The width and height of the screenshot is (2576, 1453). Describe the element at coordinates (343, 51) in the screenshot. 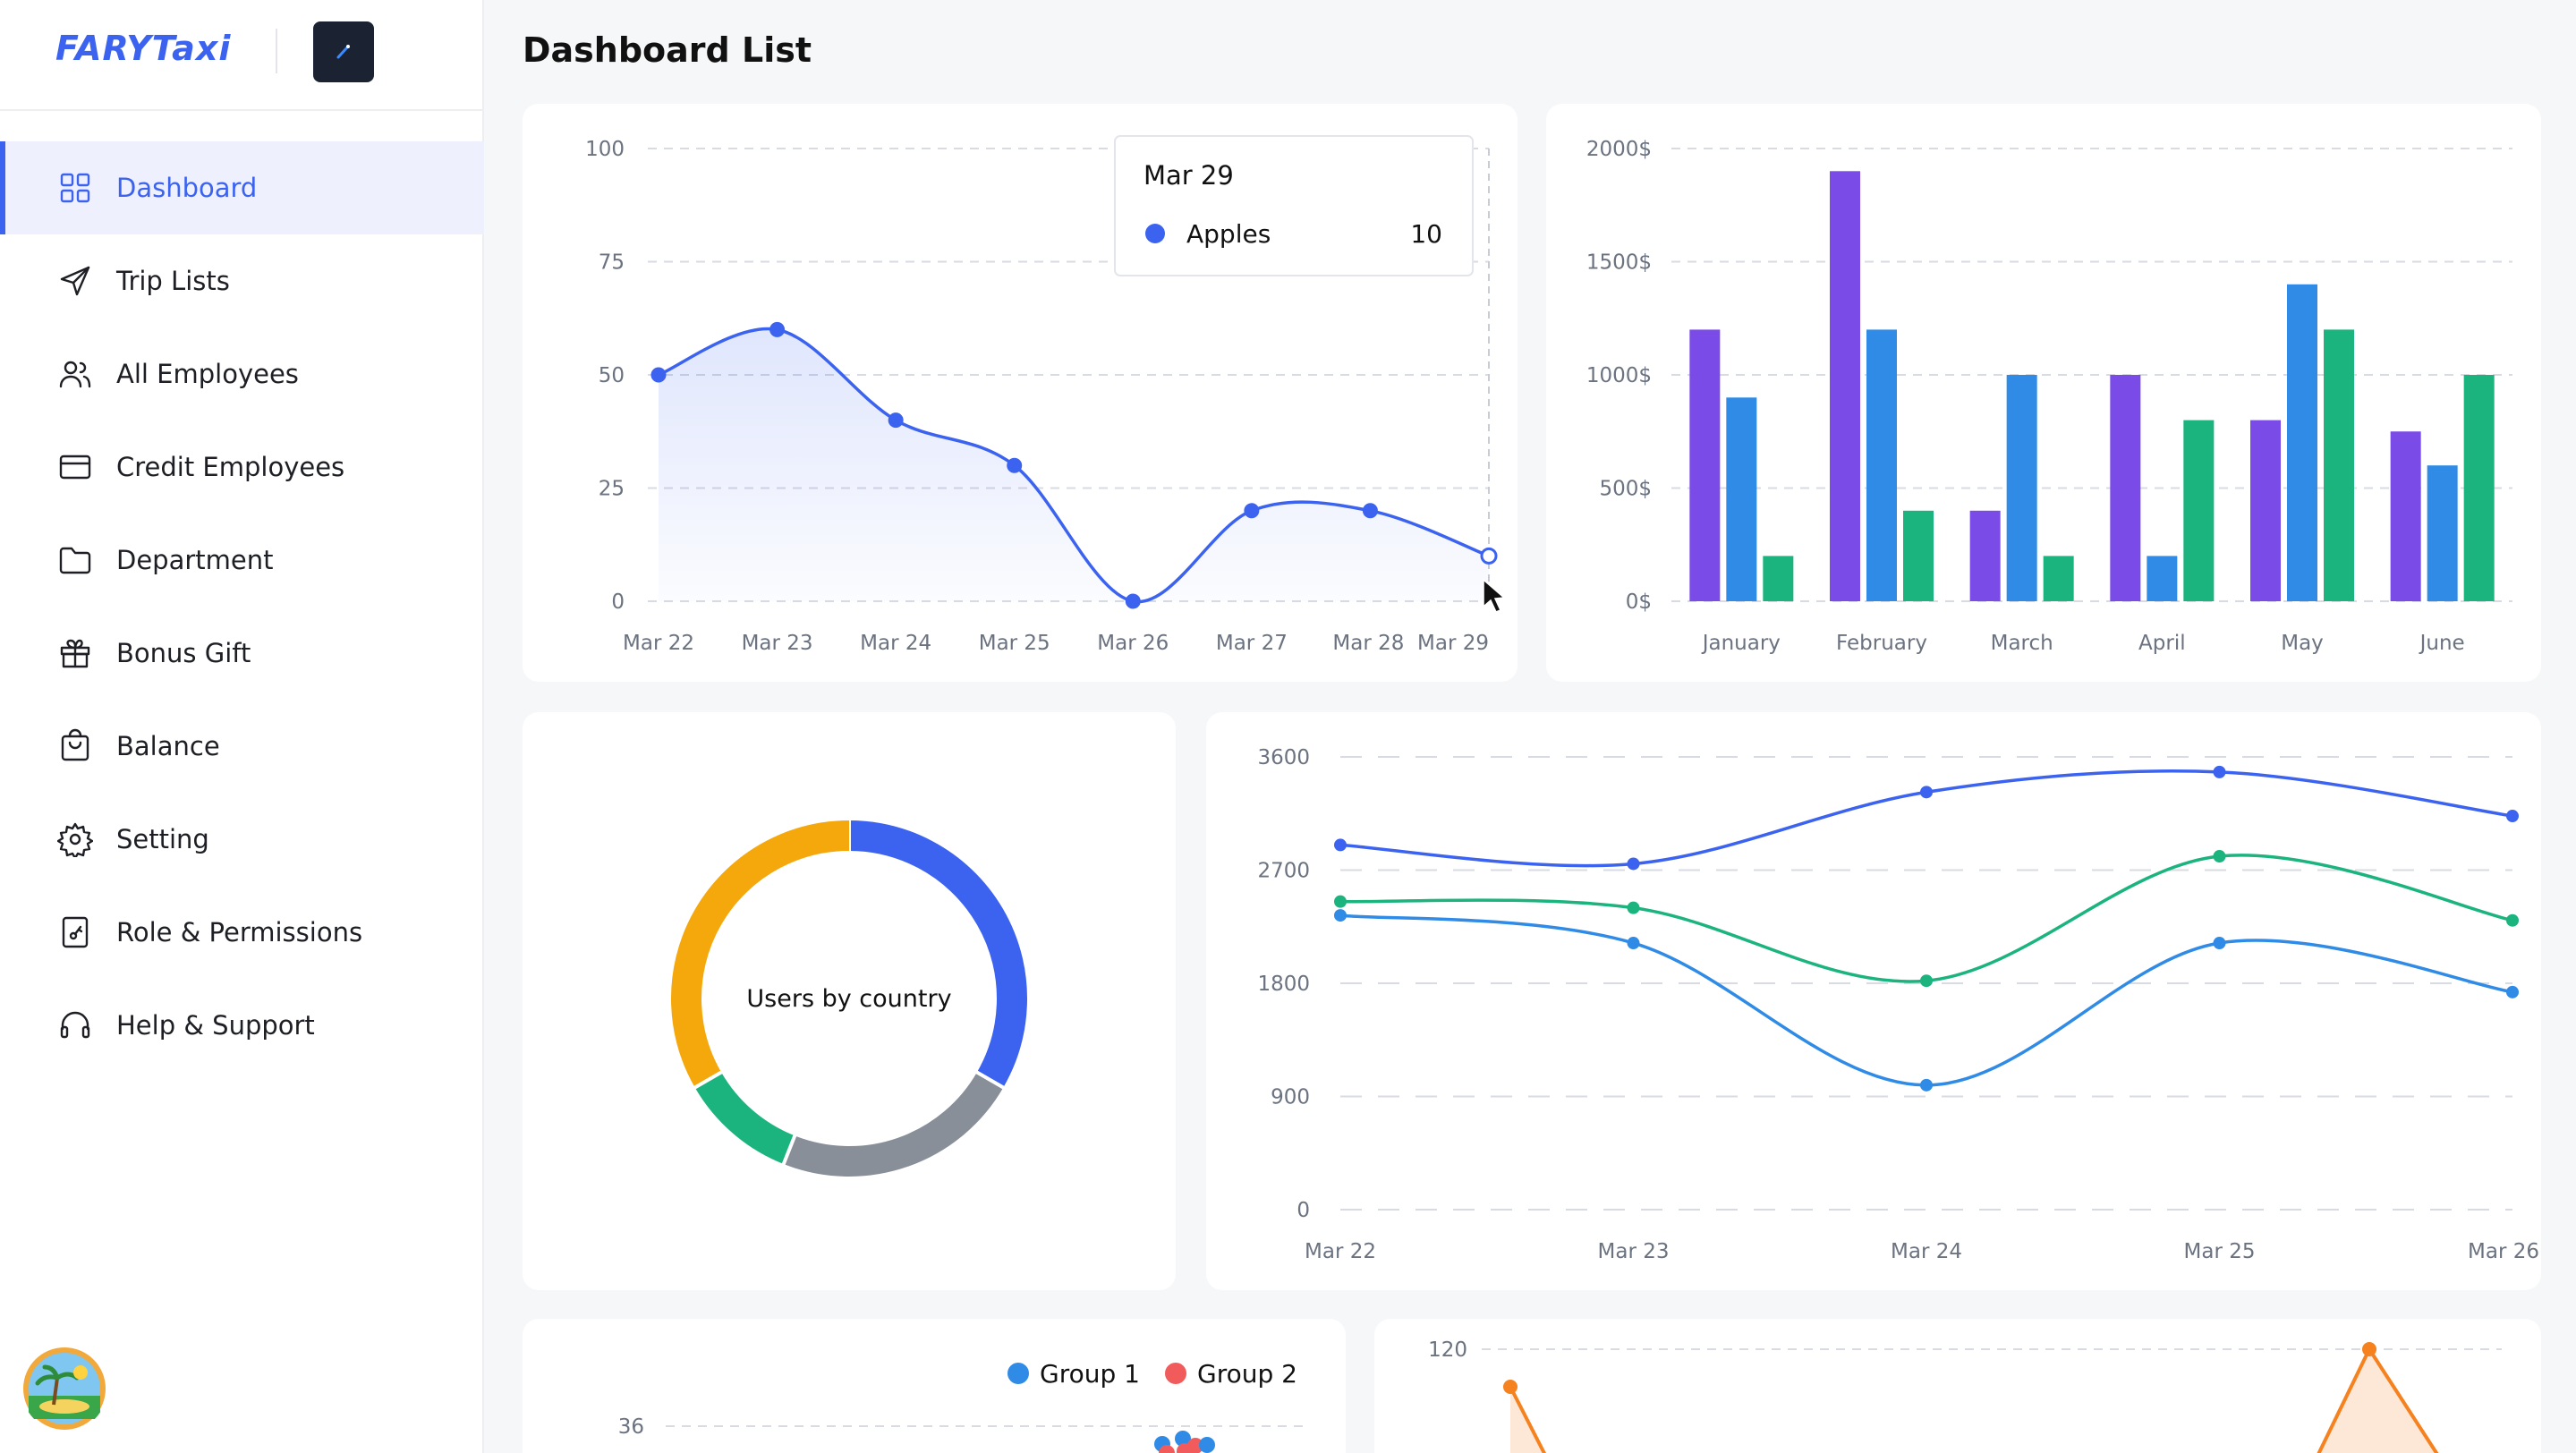

I see `theme-toggle-button` at that location.